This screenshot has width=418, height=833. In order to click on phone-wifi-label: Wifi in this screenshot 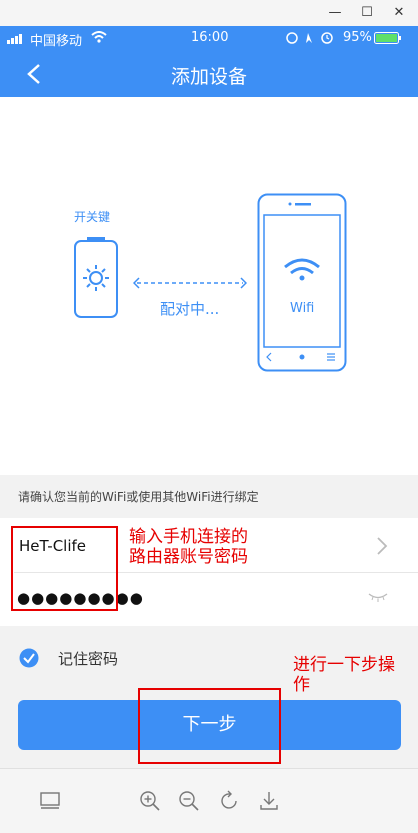, I will do `click(302, 308)`.